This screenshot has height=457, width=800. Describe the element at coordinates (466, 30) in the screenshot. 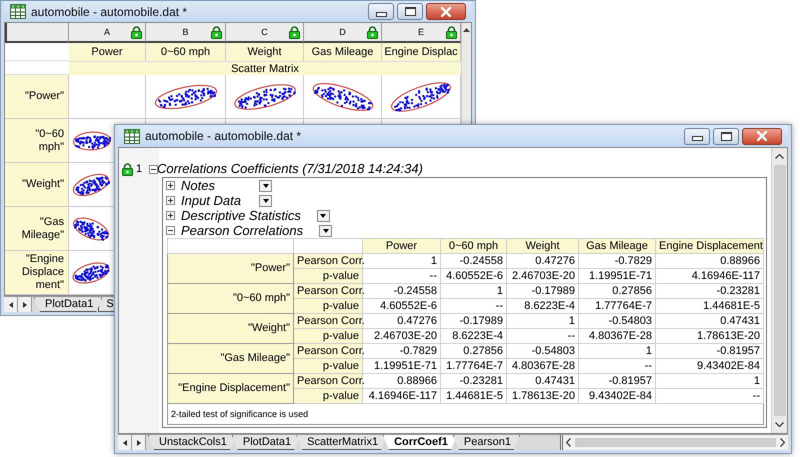

I see `scroll-up-arrow-icon` at that location.